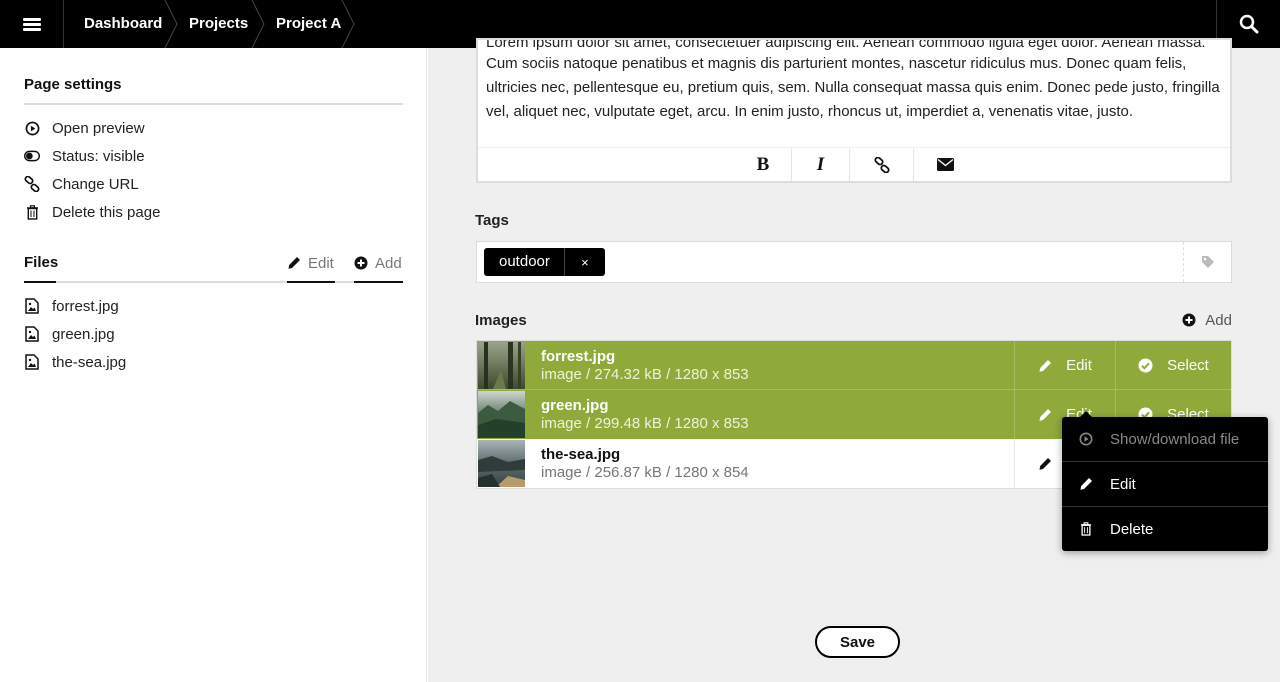  I want to click on images-label: Images, so click(501, 320).